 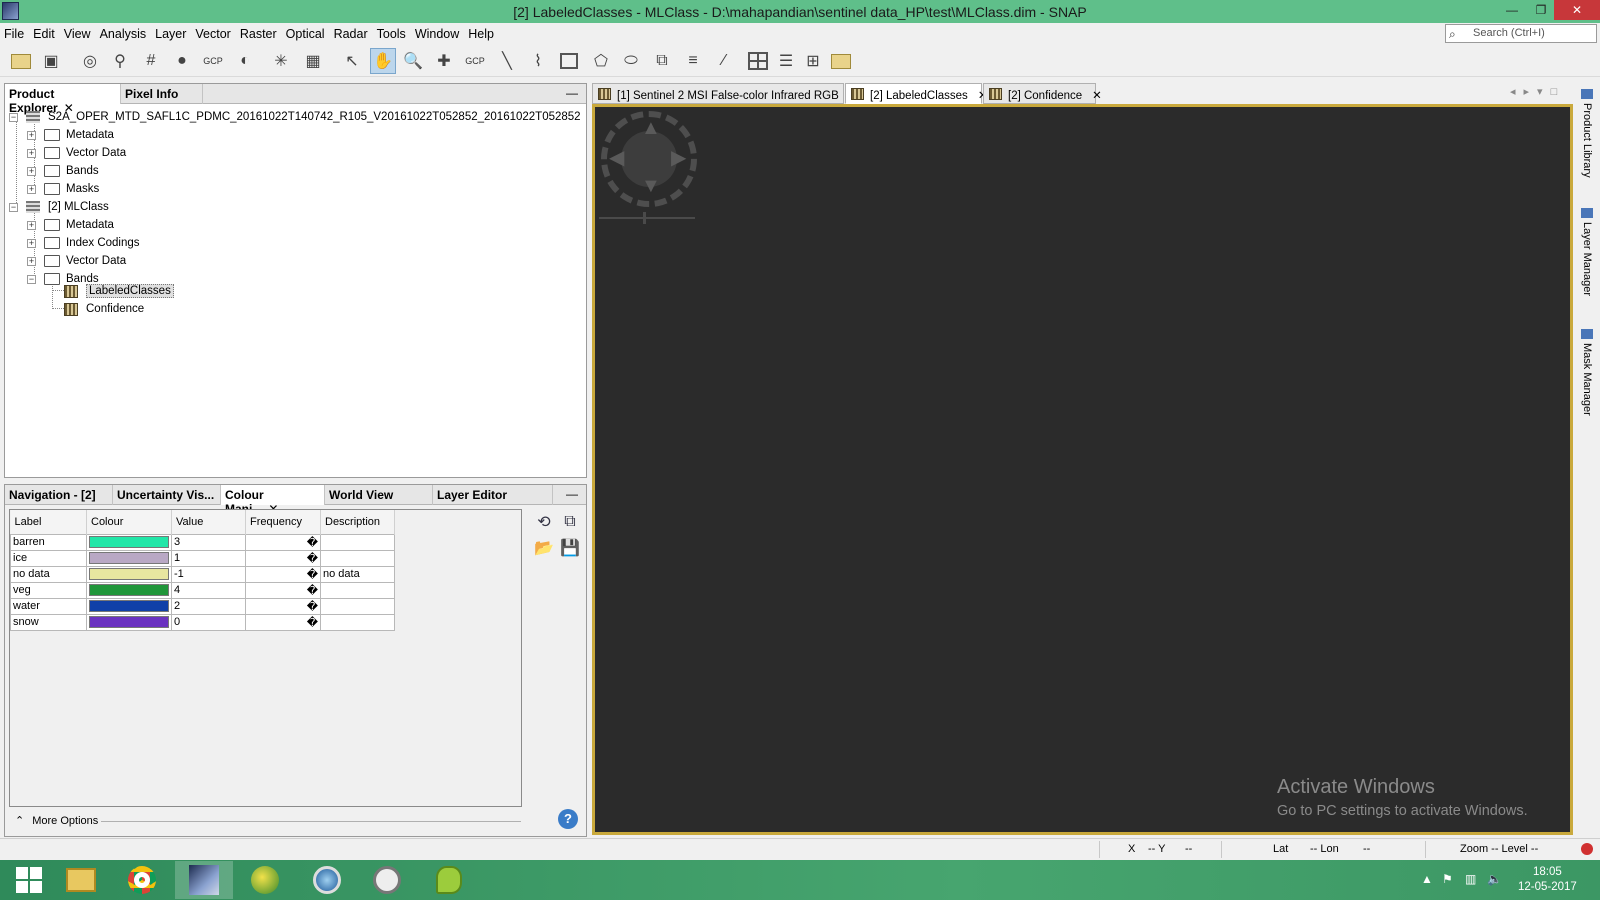 I want to click on table-row: water 2 �, so click(x=202, y=606).